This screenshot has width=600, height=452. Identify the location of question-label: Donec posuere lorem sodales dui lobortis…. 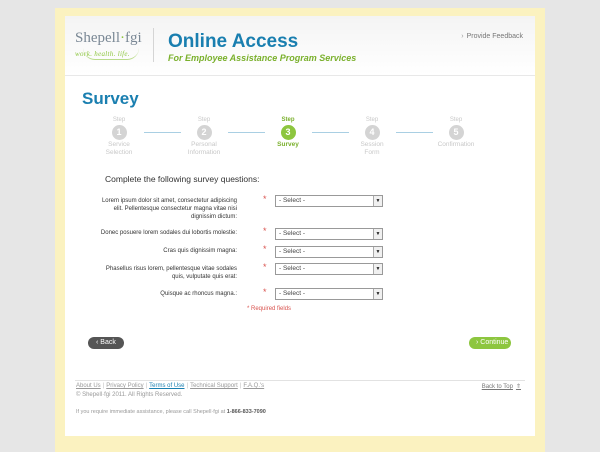
(168, 233).